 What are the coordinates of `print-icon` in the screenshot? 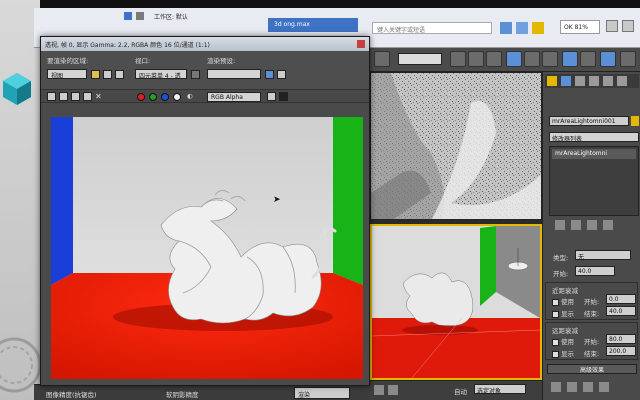 It's located at (87, 96).